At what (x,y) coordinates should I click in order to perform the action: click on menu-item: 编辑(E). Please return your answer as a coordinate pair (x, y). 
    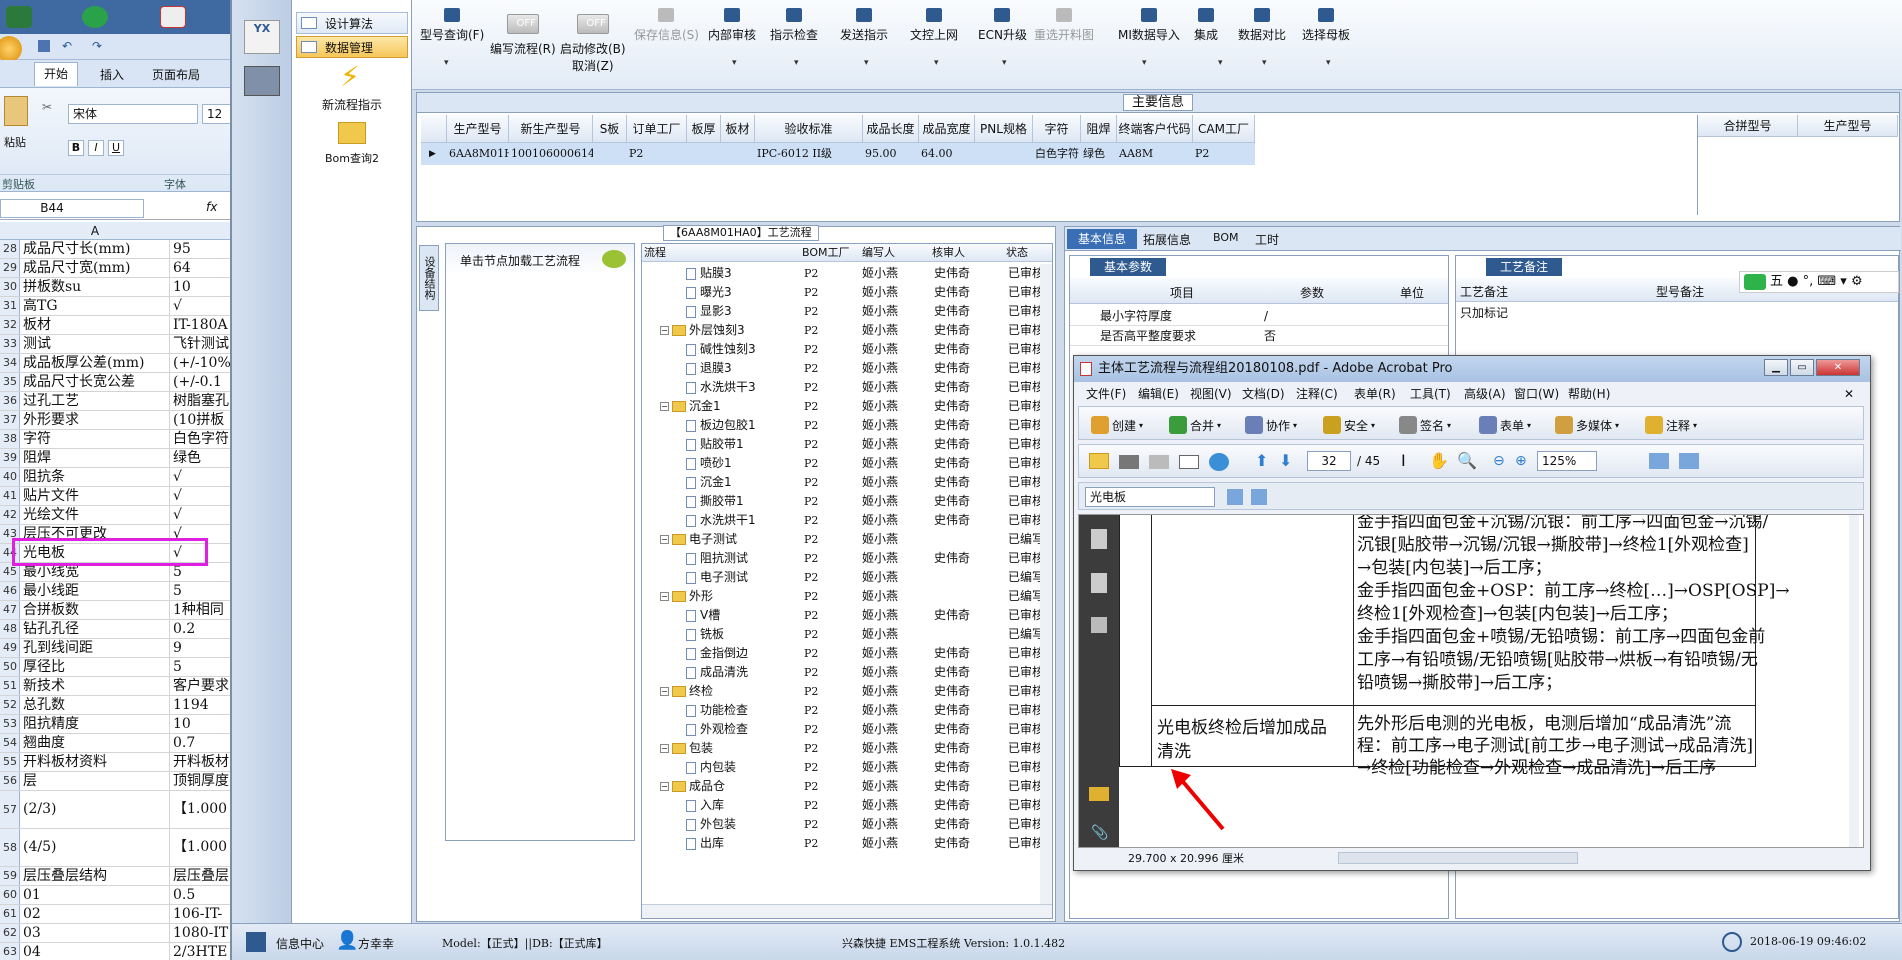
    Looking at the image, I should click on (1158, 394).